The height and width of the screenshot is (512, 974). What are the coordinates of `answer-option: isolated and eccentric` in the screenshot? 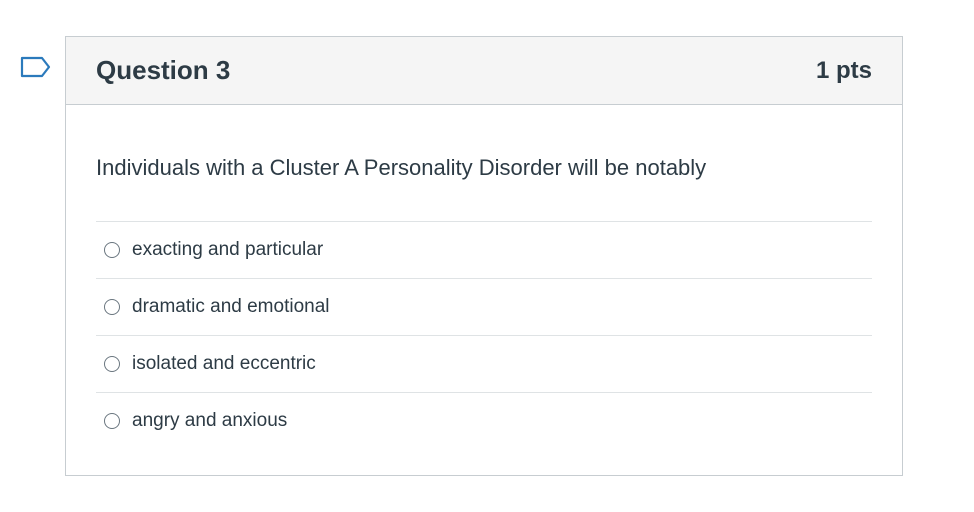 It's located at (484, 364).